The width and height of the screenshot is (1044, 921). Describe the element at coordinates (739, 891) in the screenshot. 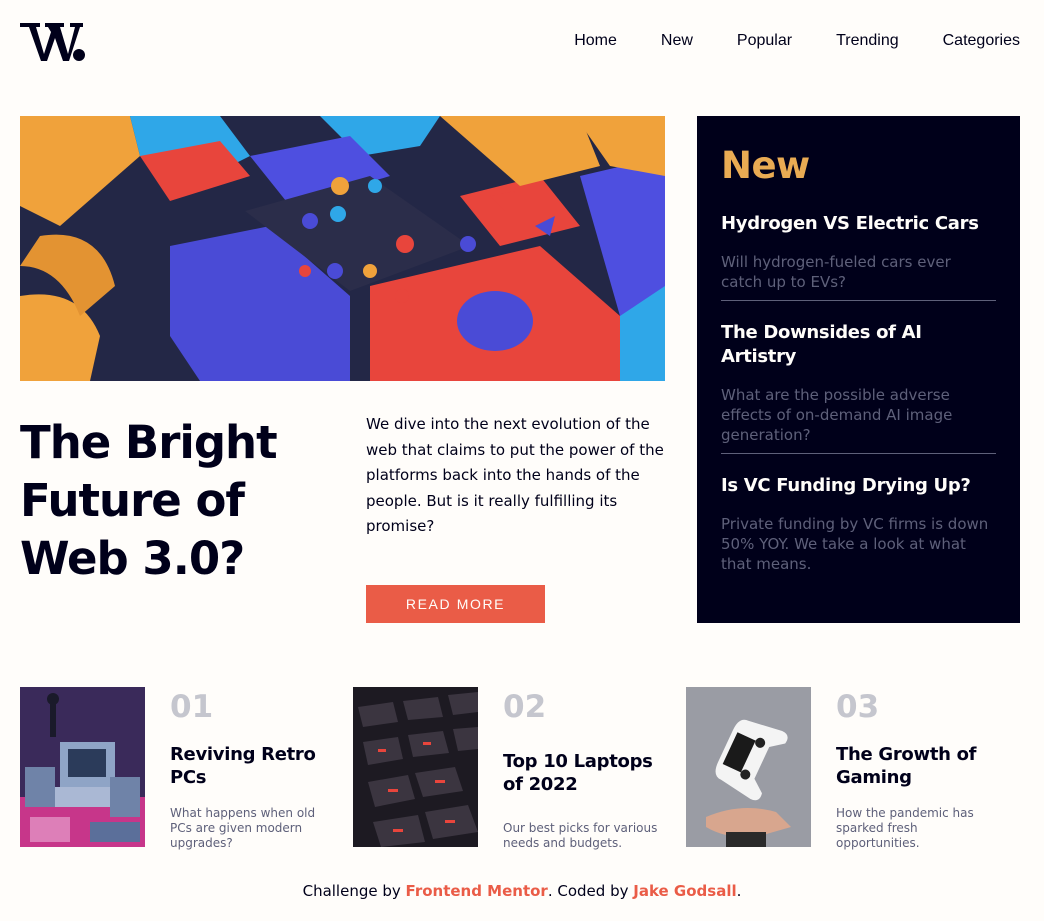

I see `footer-suffix: .` at that location.